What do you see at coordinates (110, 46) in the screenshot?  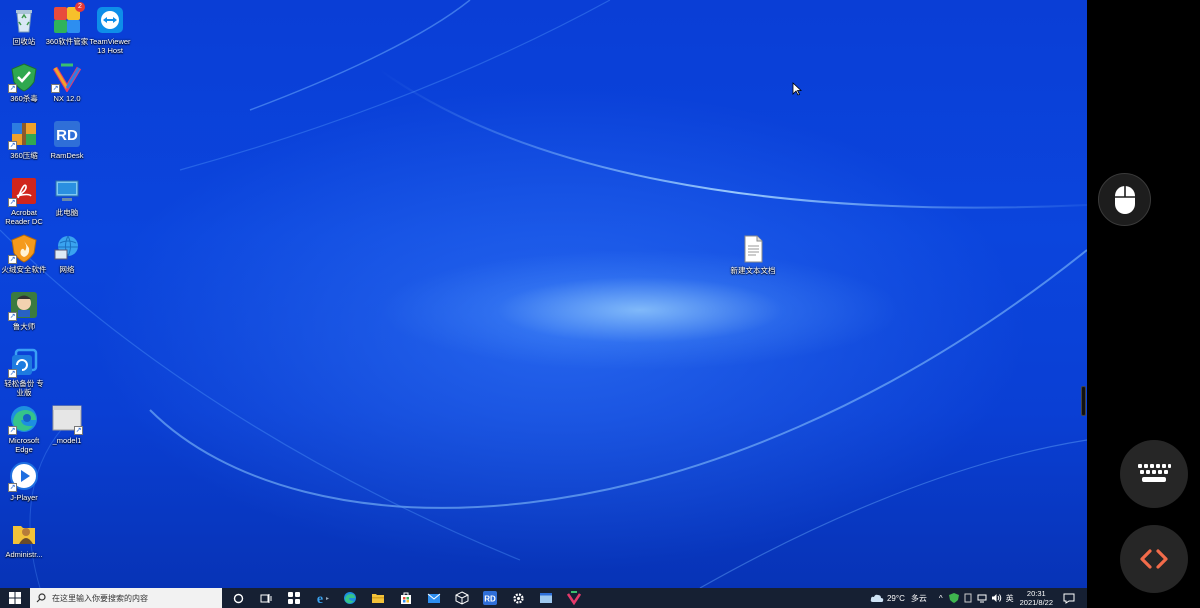 I see `desktop-icon-label: TeamViewer 13 Host` at bounding box center [110, 46].